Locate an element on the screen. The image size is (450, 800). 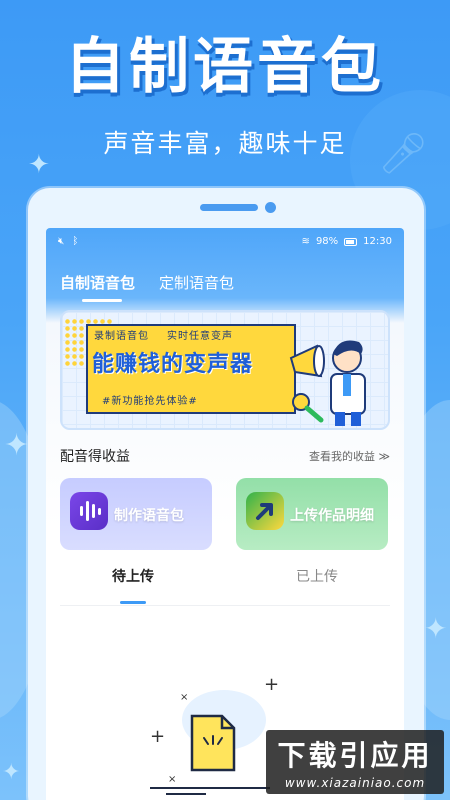
make-voice-pack-card: 制作语音包 is located at coordinates (136, 514).